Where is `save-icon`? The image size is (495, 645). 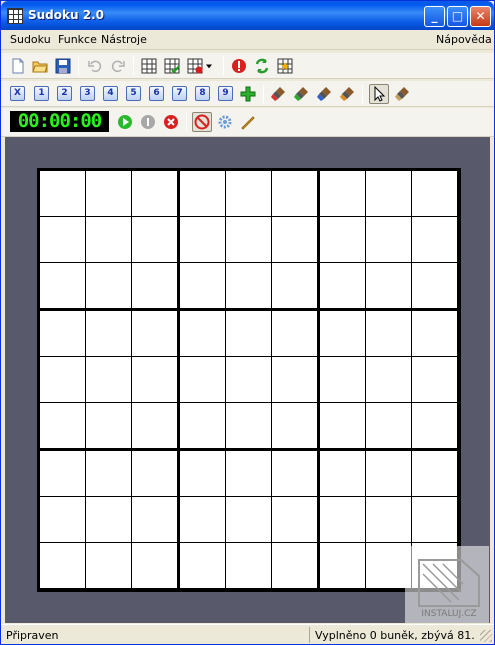
save-icon is located at coordinates (63, 66).